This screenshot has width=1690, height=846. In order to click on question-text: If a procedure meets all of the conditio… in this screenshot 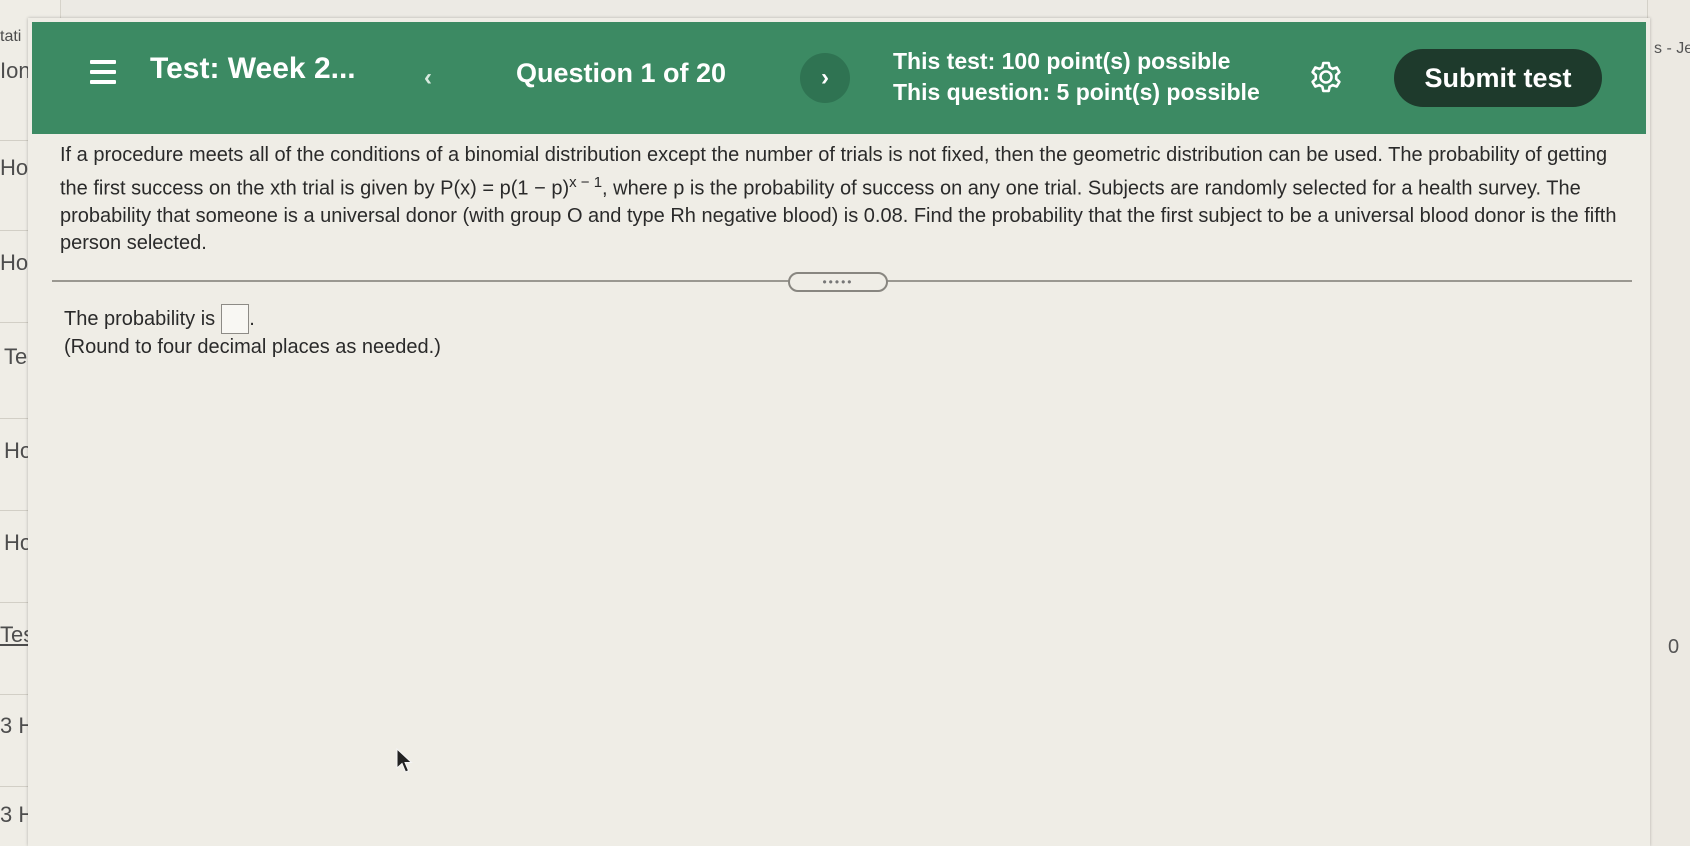, I will do `click(843, 199)`.